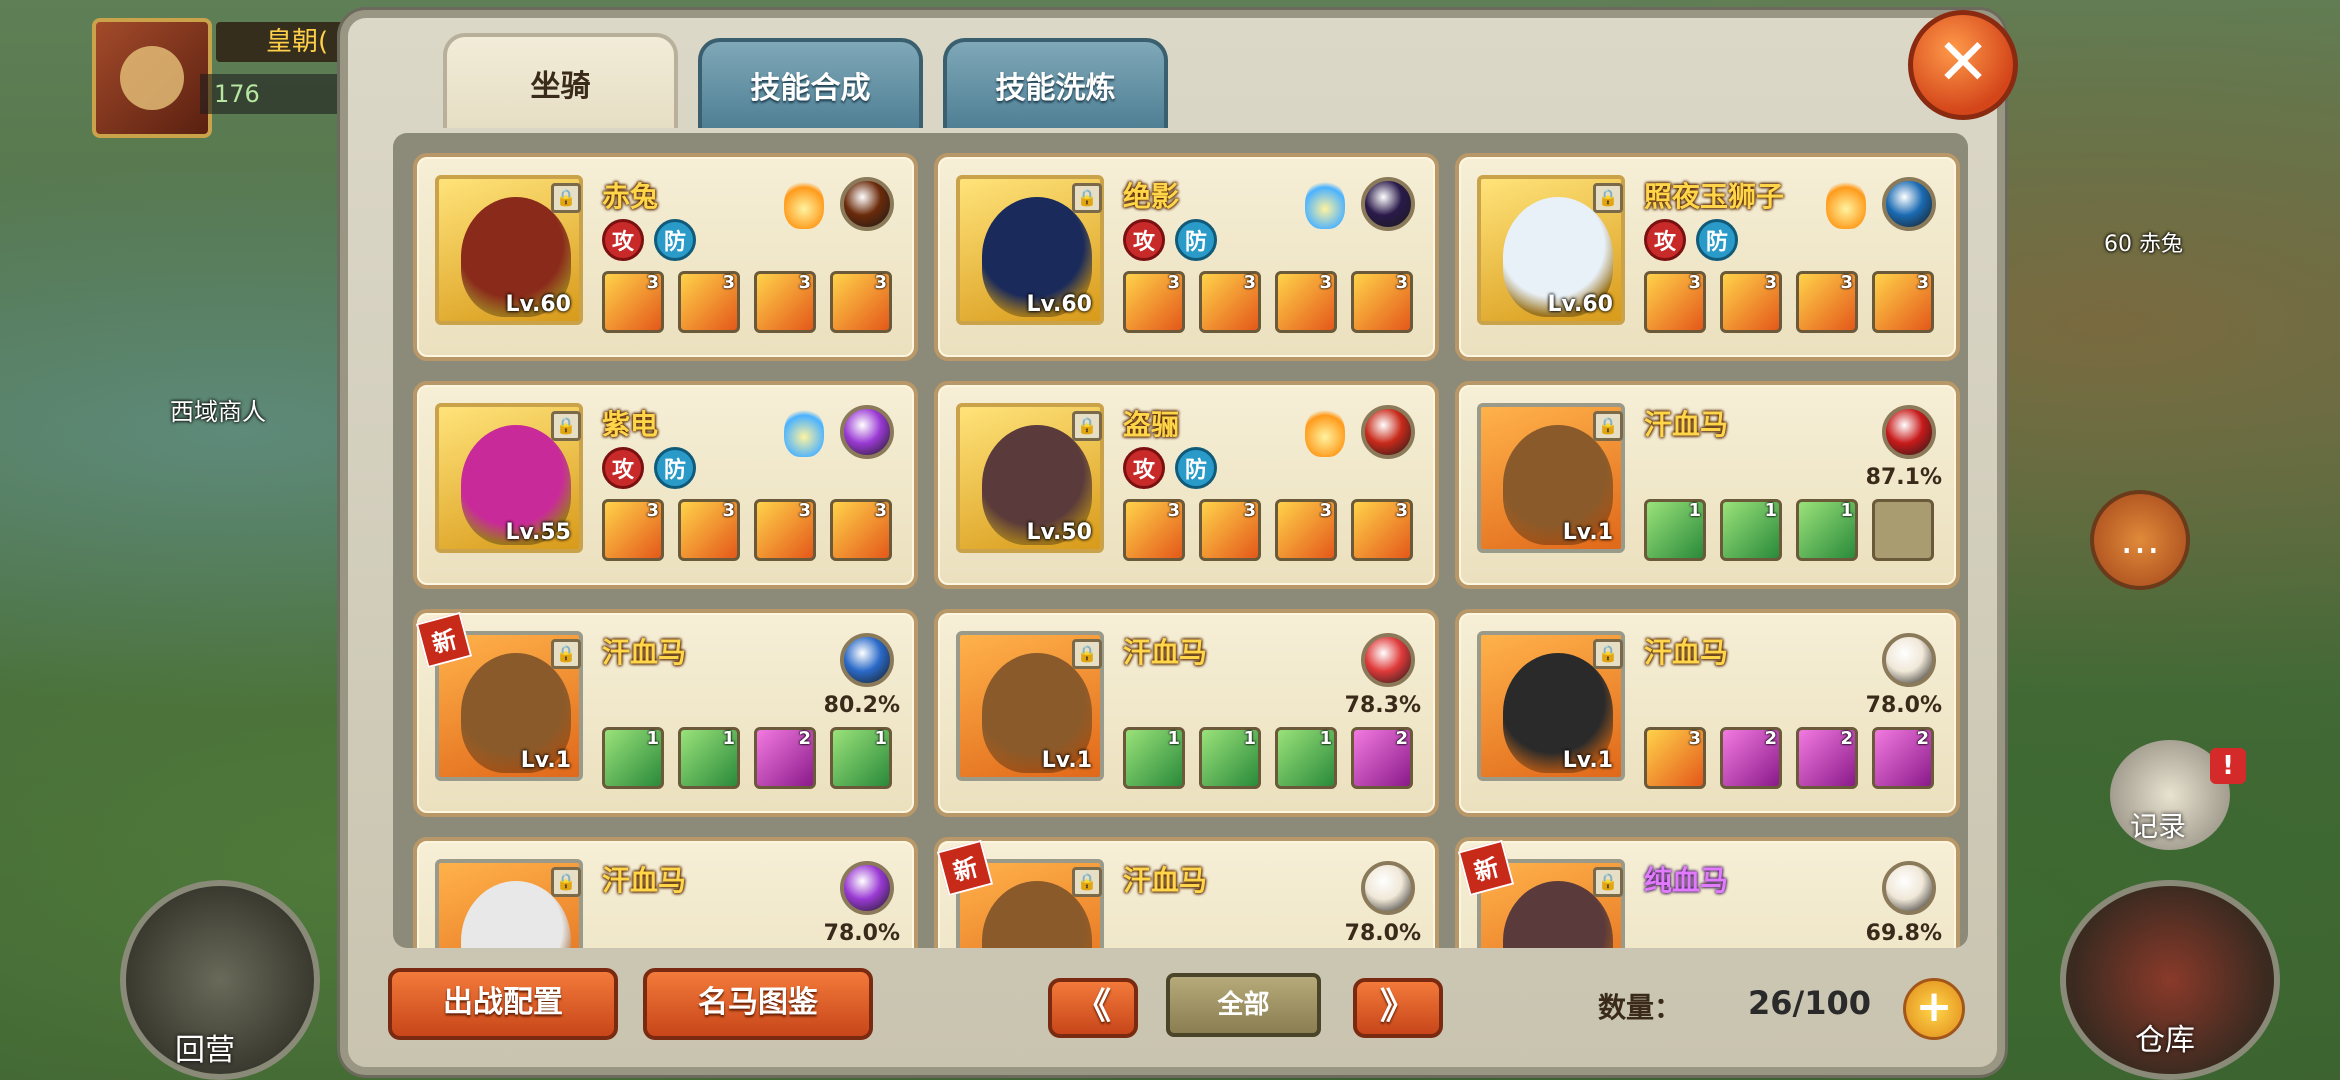  What do you see at coordinates (1186, 892) in the screenshot?
I see `mount-card: 新 🔒 汗血马 78.0%` at bounding box center [1186, 892].